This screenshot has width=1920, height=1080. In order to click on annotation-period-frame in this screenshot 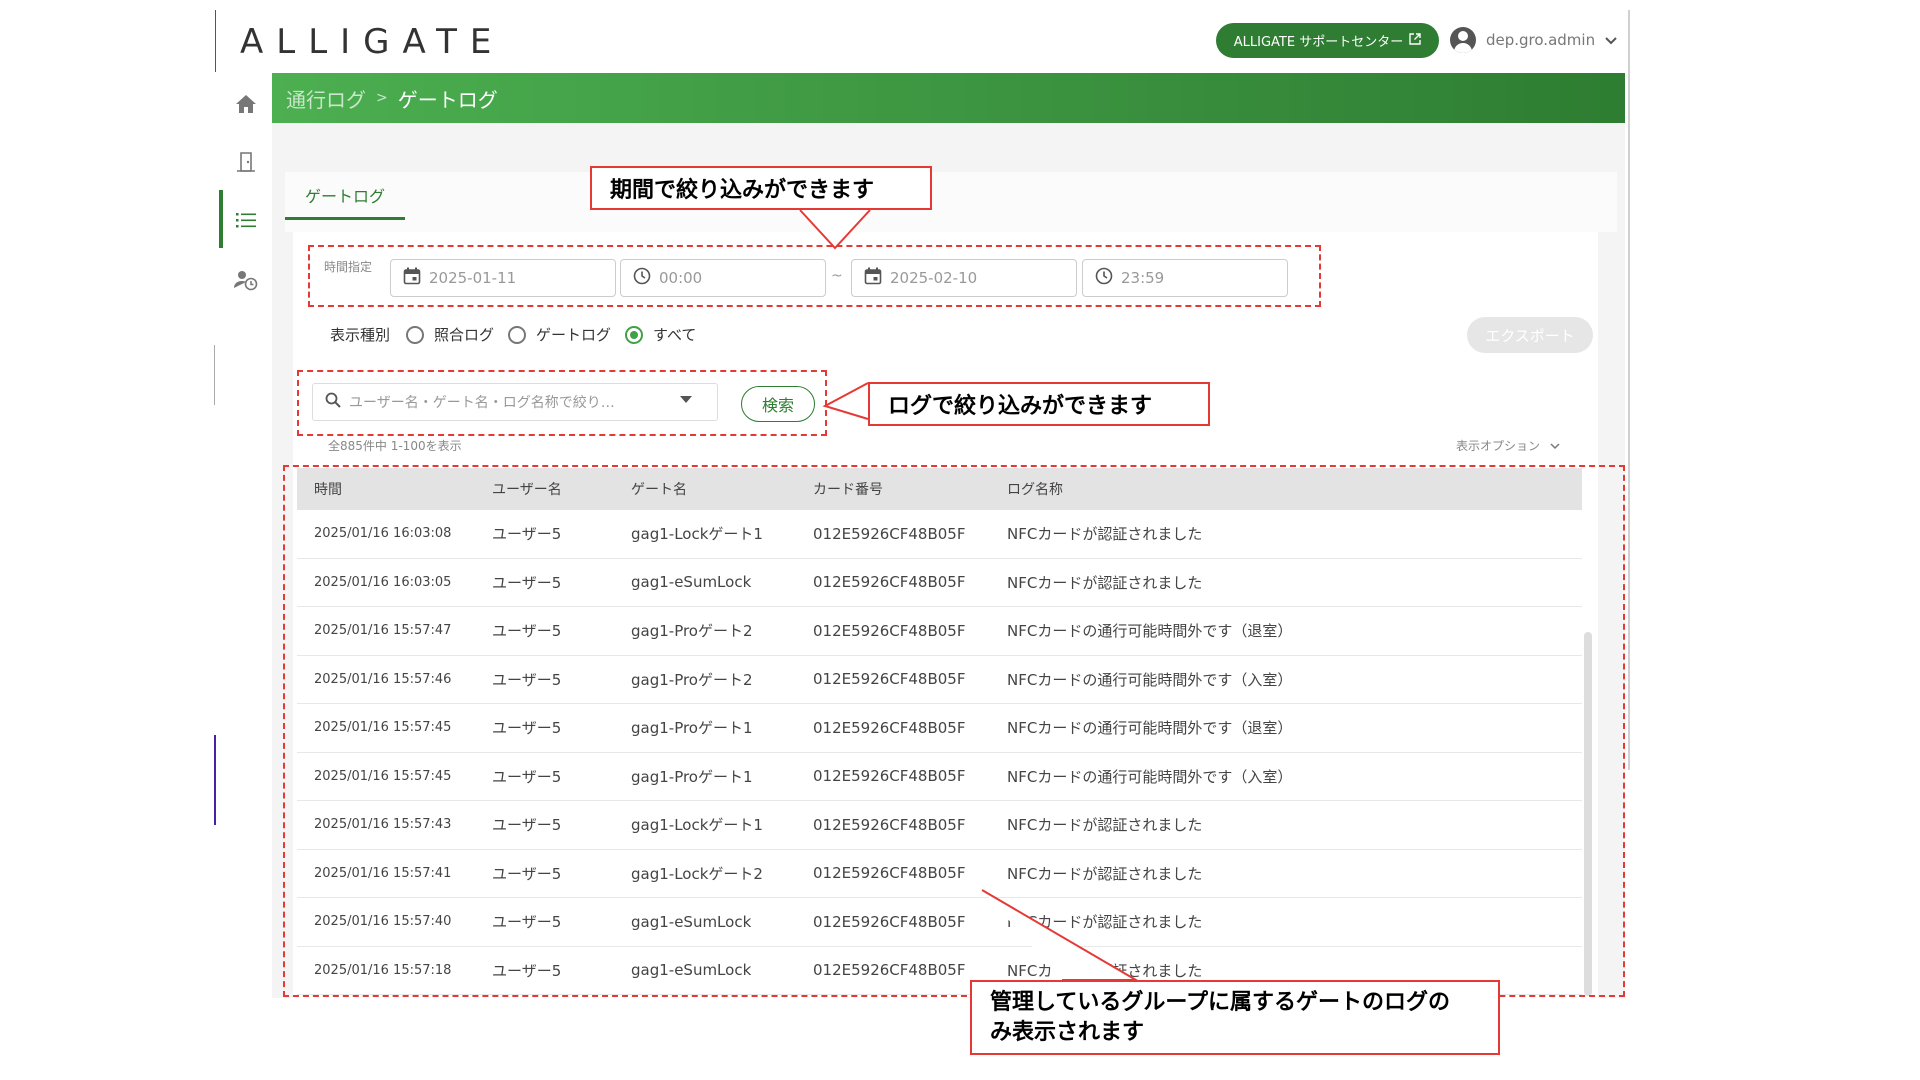, I will do `click(814, 276)`.